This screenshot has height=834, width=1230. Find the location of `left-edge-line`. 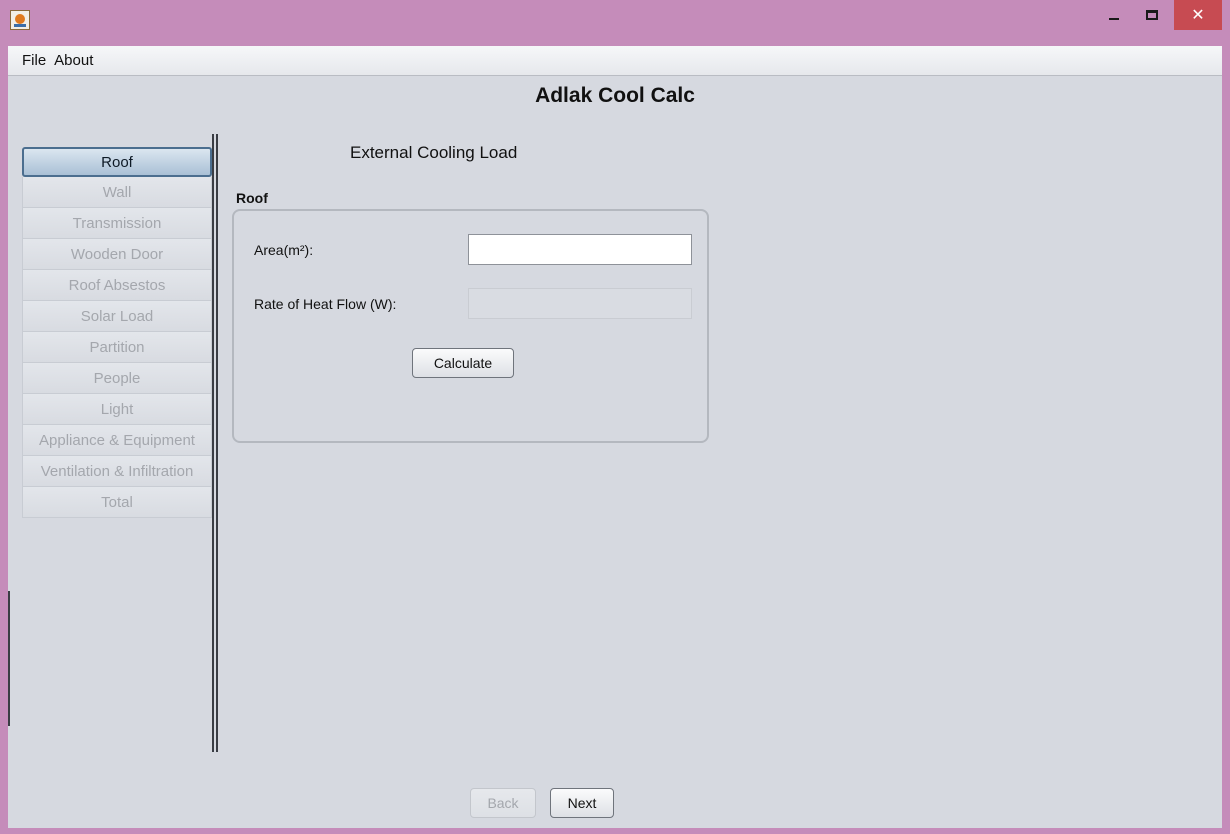

left-edge-line is located at coordinates (9, 658).